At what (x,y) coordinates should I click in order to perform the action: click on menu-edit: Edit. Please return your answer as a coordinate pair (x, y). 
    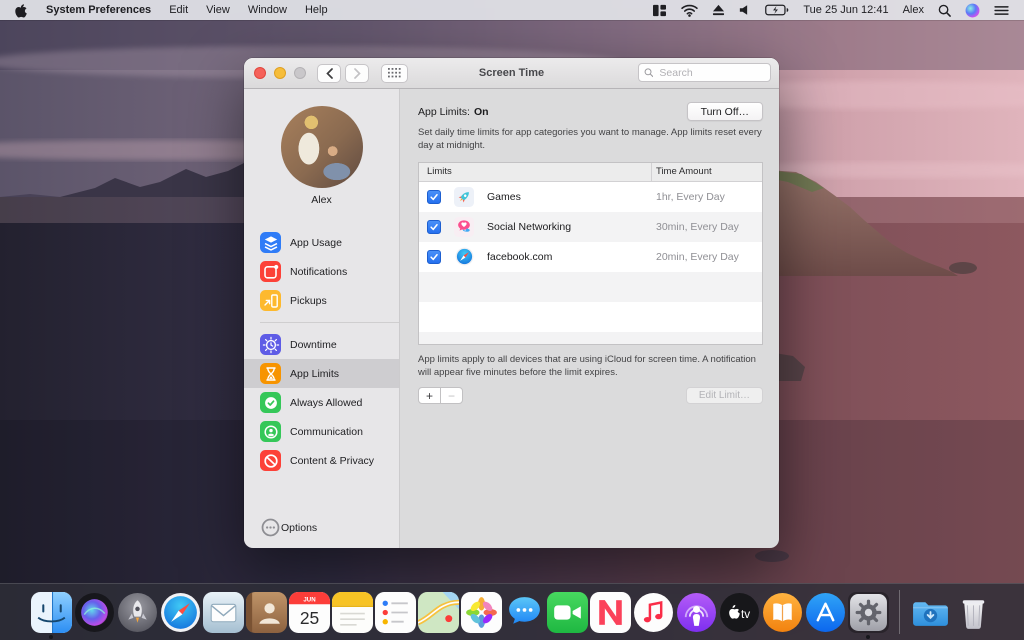
    Looking at the image, I should click on (178, 10).